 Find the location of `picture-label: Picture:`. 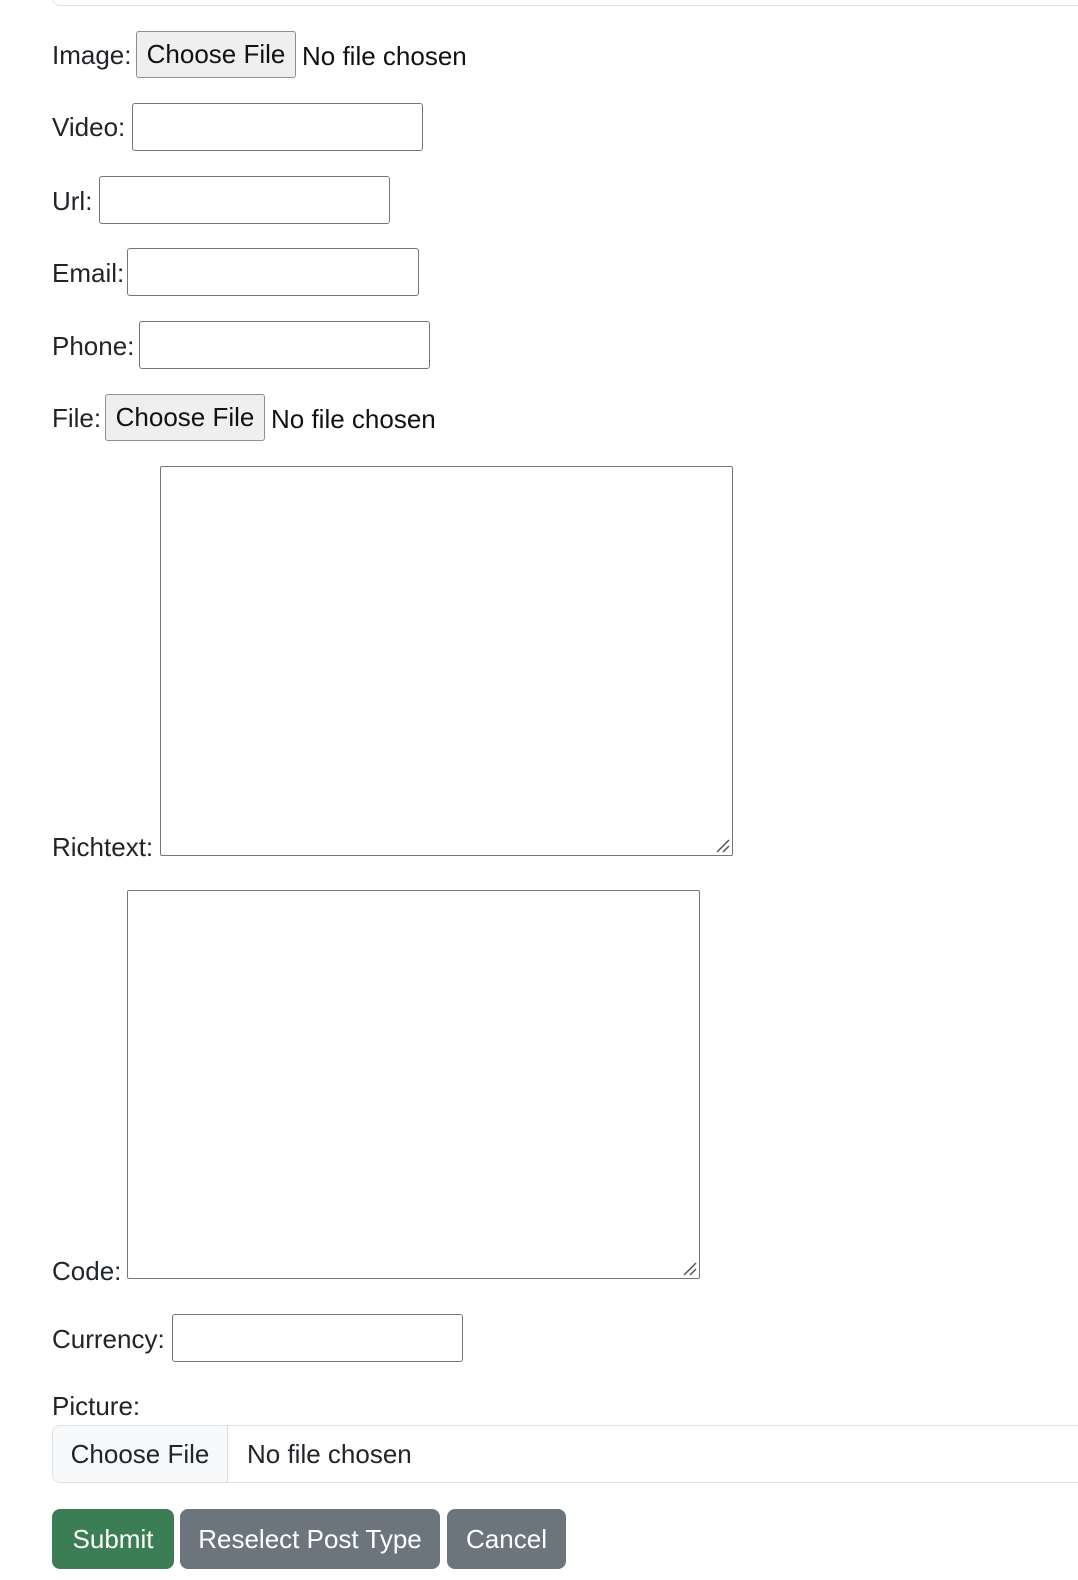

picture-label: Picture: is located at coordinates (96, 1406).